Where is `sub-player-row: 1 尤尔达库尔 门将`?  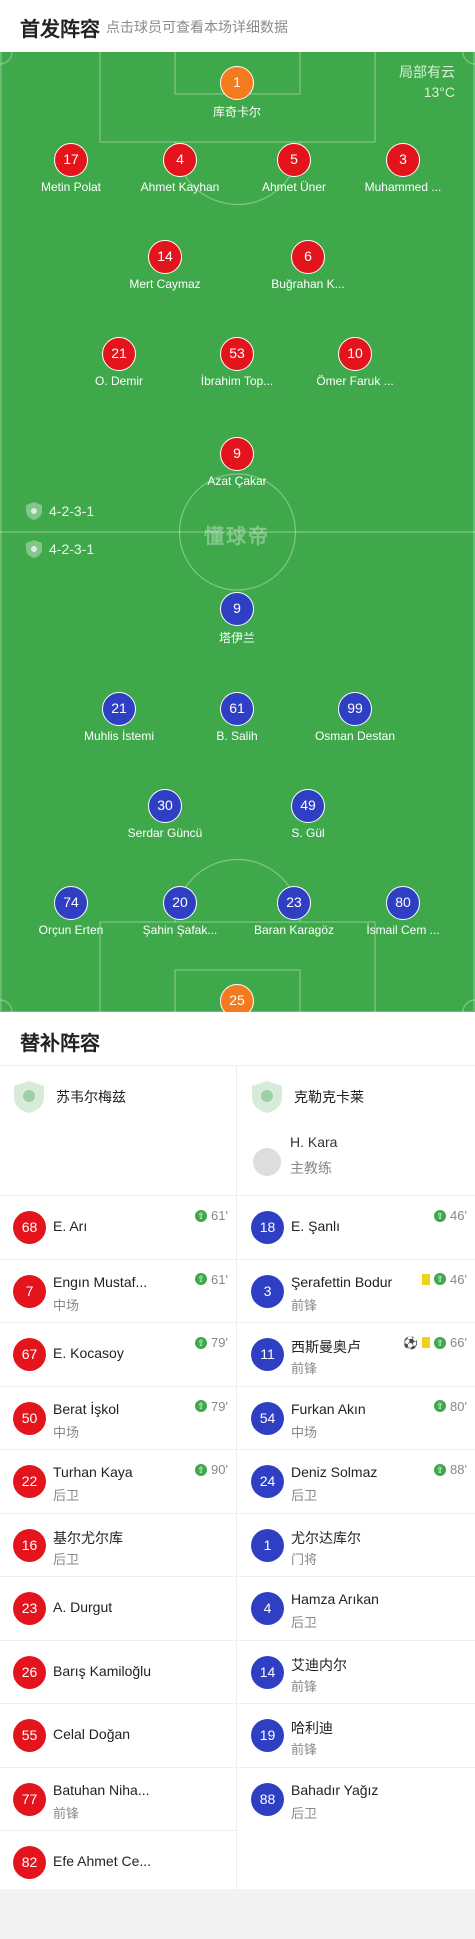 sub-player-row: 1 尤尔达库尔 门将 is located at coordinates (356, 1544).